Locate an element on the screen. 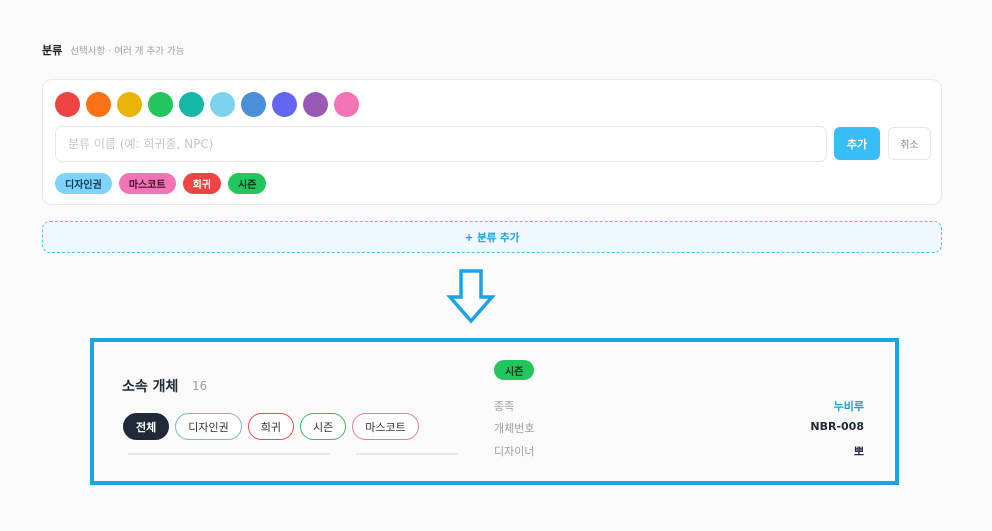  category-tag: 디자인권 is located at coordinates (83, 183).